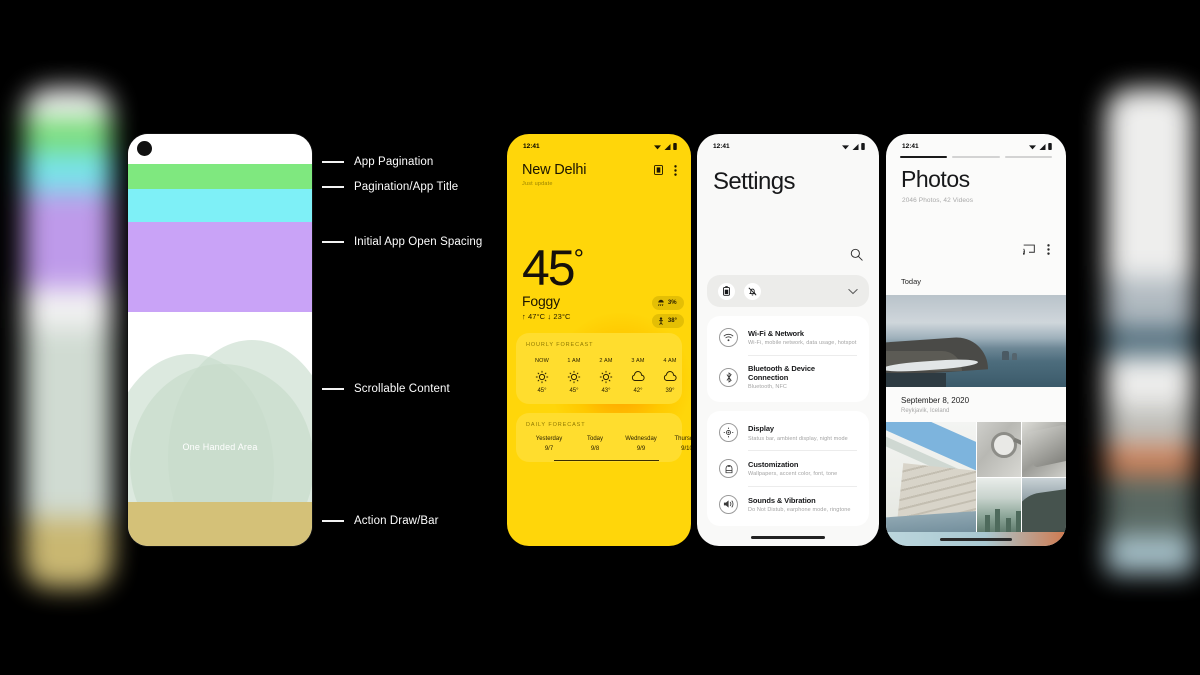  Describe the element at coordinates (688, 361) in the screenshot. I see `hour-label: 5 A` at that location.